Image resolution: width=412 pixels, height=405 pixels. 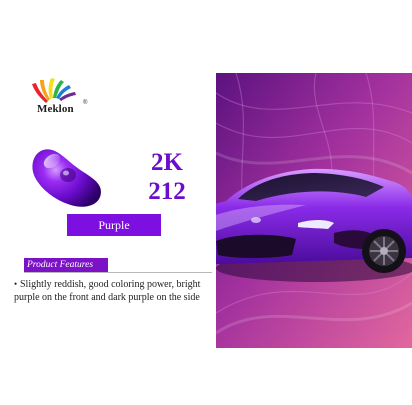 I want to click on color-name-label: Purple, so click(x=114, y=225).